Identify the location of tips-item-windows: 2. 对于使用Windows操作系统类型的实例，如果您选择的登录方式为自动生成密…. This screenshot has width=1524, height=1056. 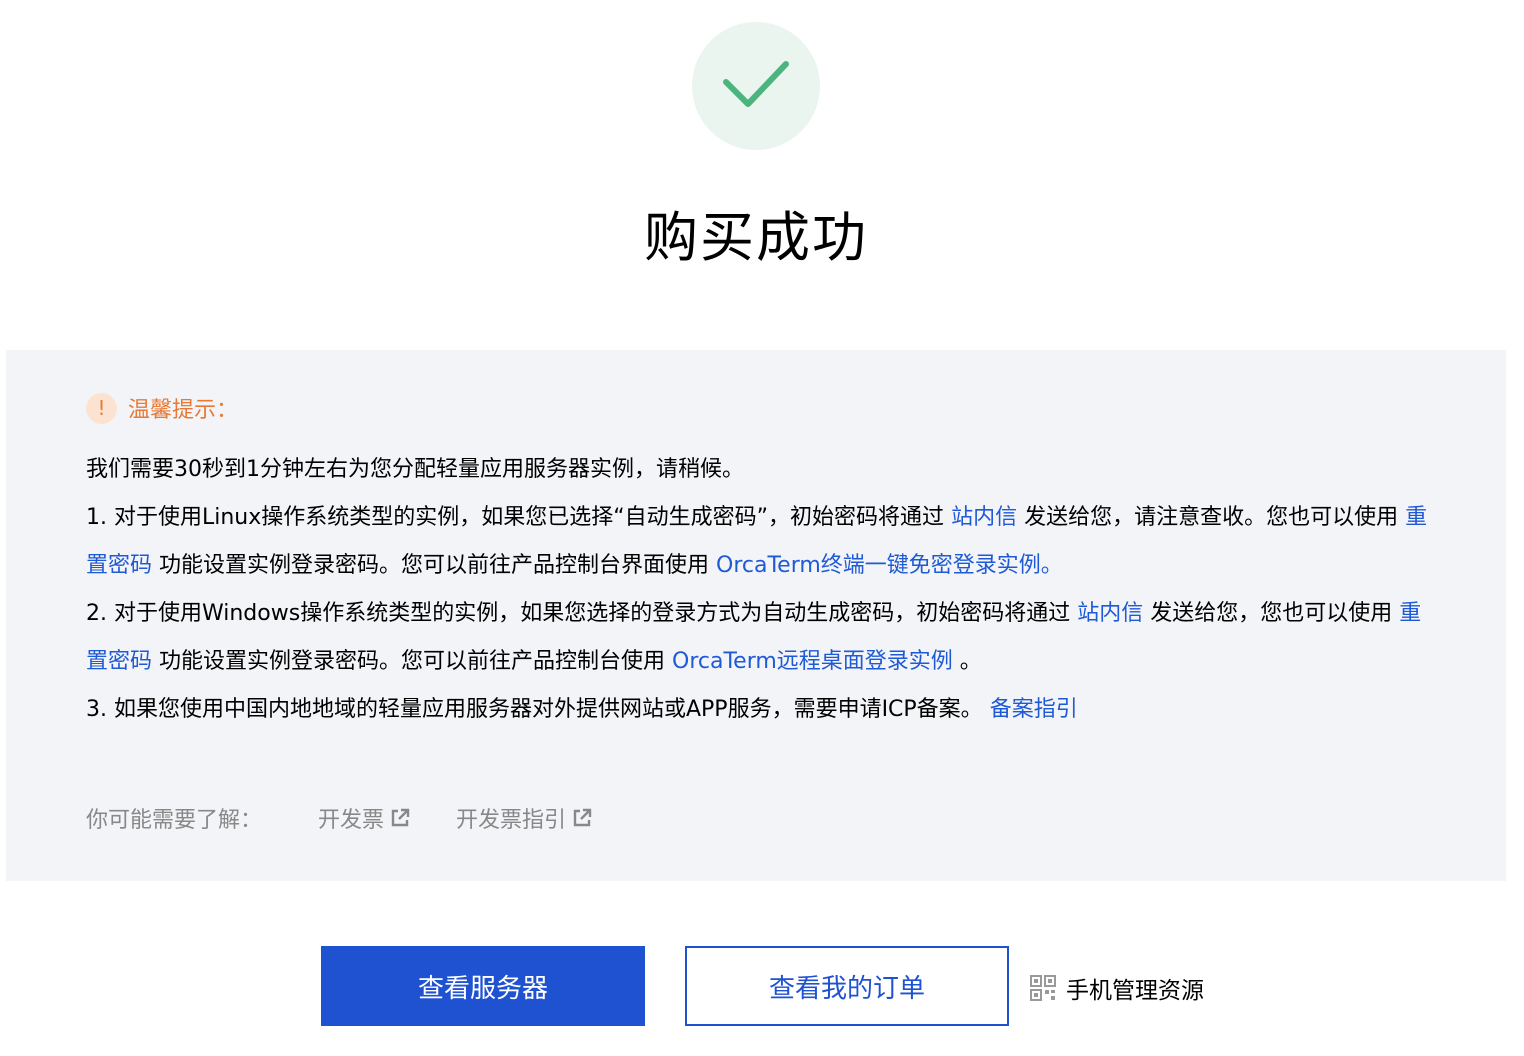
(754, 637).